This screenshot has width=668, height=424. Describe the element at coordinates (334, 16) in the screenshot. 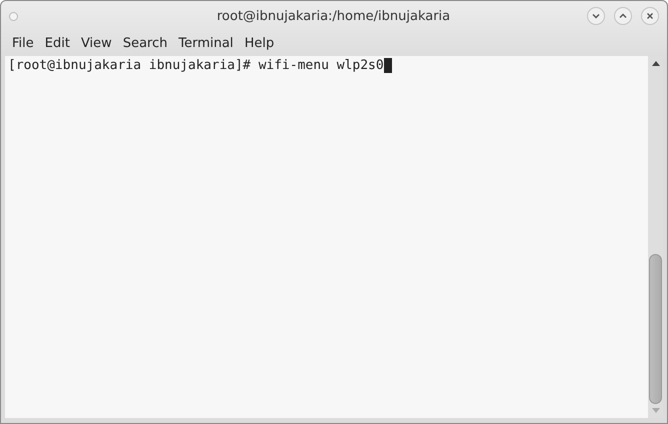

I see `window-title: root@ibnujakaria:/home/ibnujakaria` at that location.